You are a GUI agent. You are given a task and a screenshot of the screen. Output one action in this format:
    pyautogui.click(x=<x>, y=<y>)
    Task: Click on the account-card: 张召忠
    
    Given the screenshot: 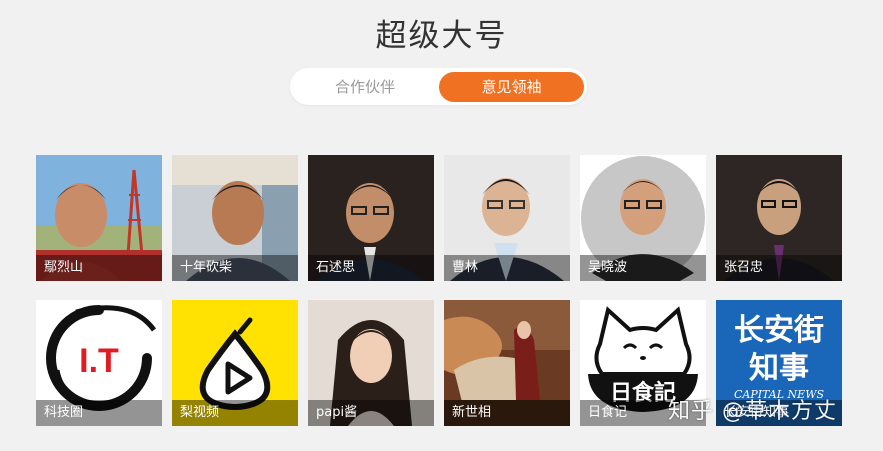 What is the action you would take?
    pyautogui.click(x=779, y=218)
    